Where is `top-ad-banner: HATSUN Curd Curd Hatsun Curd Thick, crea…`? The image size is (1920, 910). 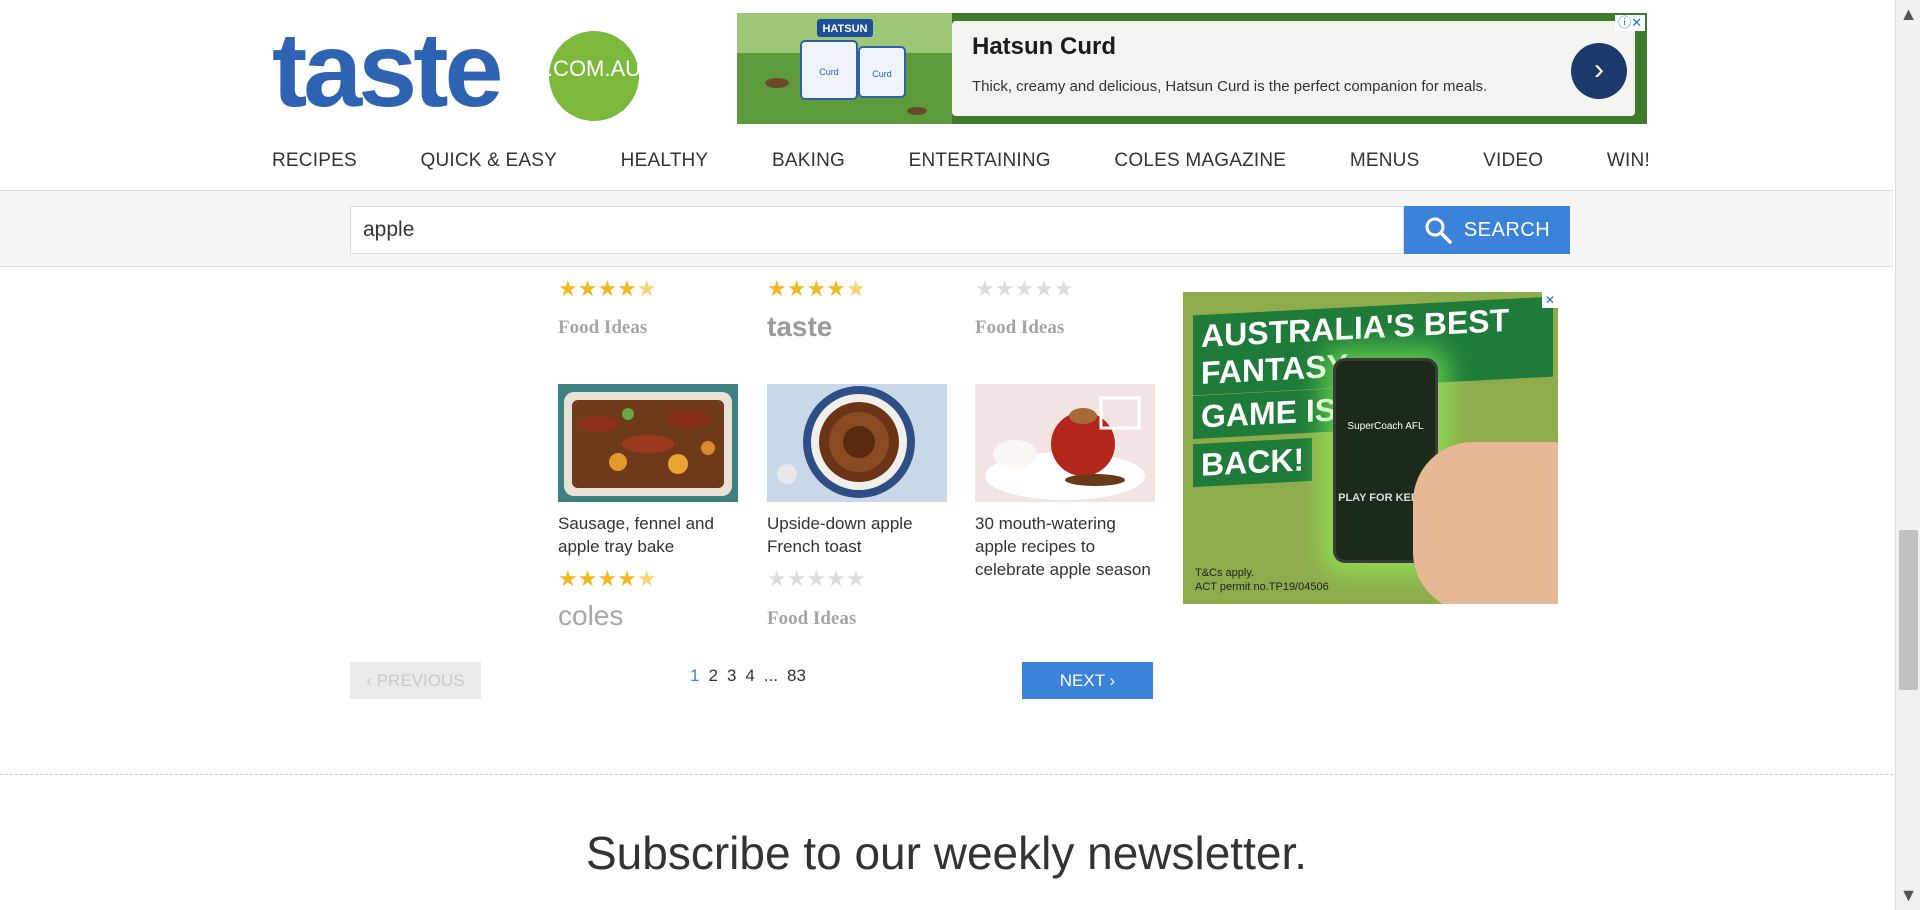
top-ad-banner: HATSUN Curd Curd Hatsun Curd Thick, crea… is located at coordinates (1192, 68).